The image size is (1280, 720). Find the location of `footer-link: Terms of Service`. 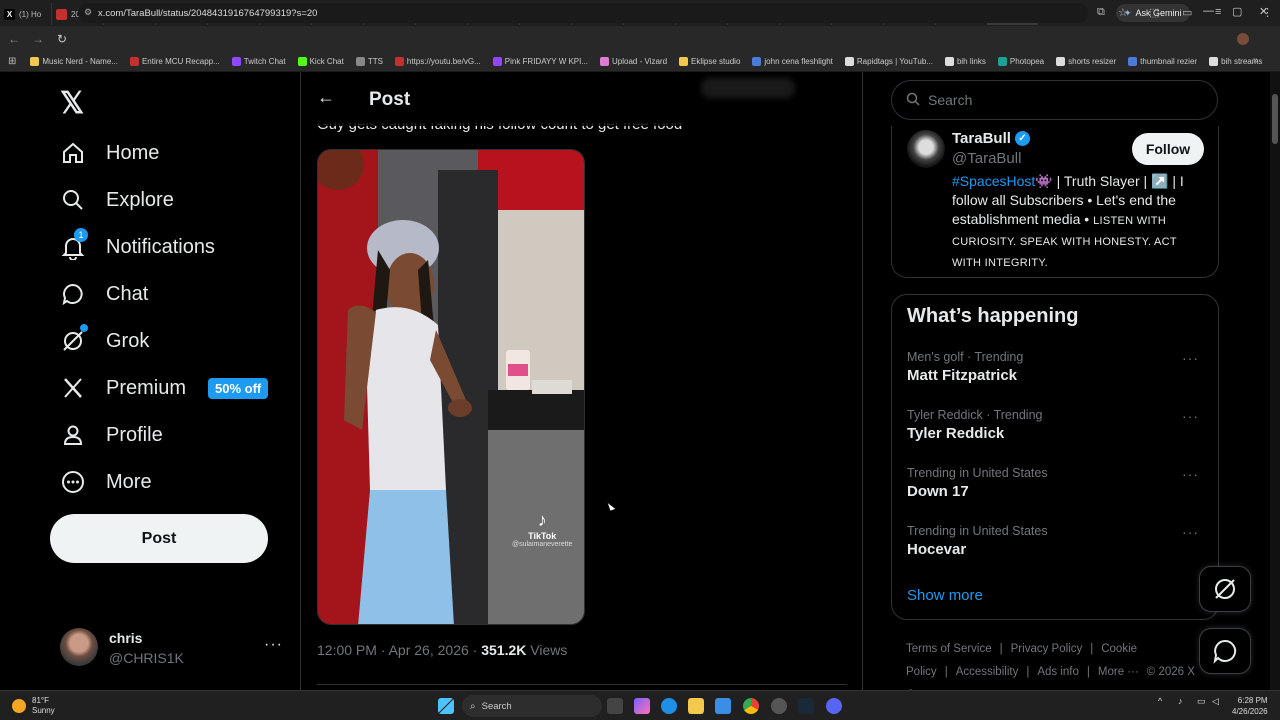

footer-link: Terms of Service is located at coordinates (949, 649).